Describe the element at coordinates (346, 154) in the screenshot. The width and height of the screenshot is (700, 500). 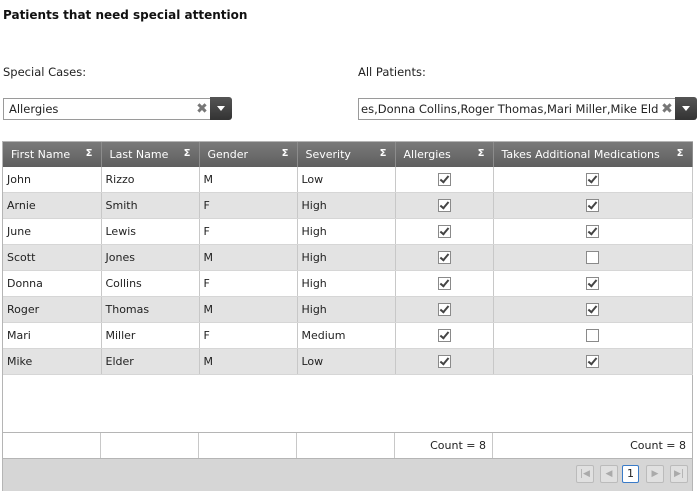
I see `column-header-severity: Severity Σ` at that location.